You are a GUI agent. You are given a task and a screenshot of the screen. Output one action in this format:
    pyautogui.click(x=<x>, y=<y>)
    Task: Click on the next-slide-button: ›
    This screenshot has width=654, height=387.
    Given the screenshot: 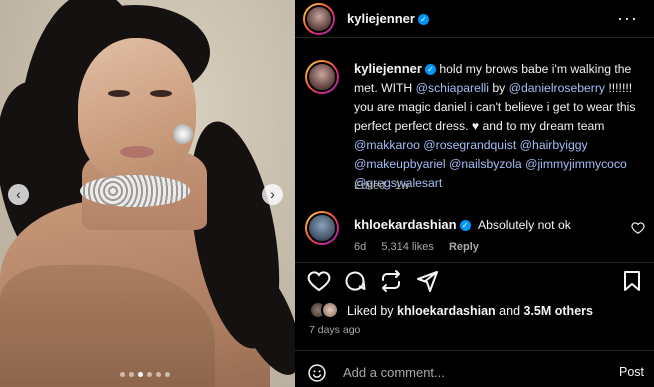 What is the action you would take?
    pyautogui.click(x=272, y=194)
    